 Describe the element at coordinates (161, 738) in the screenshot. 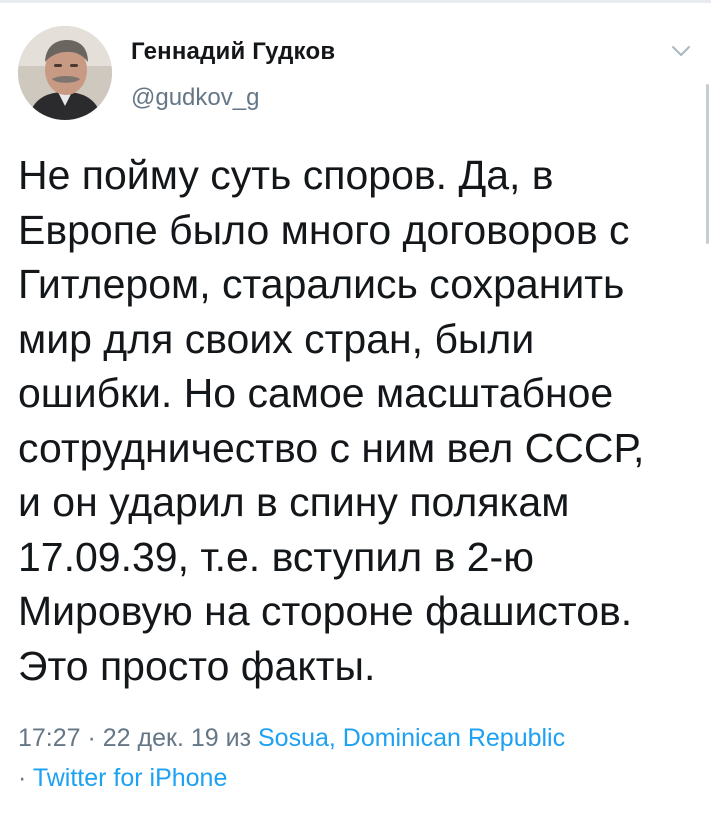

I see `tweet-date: 22 дек. 19` at that location.